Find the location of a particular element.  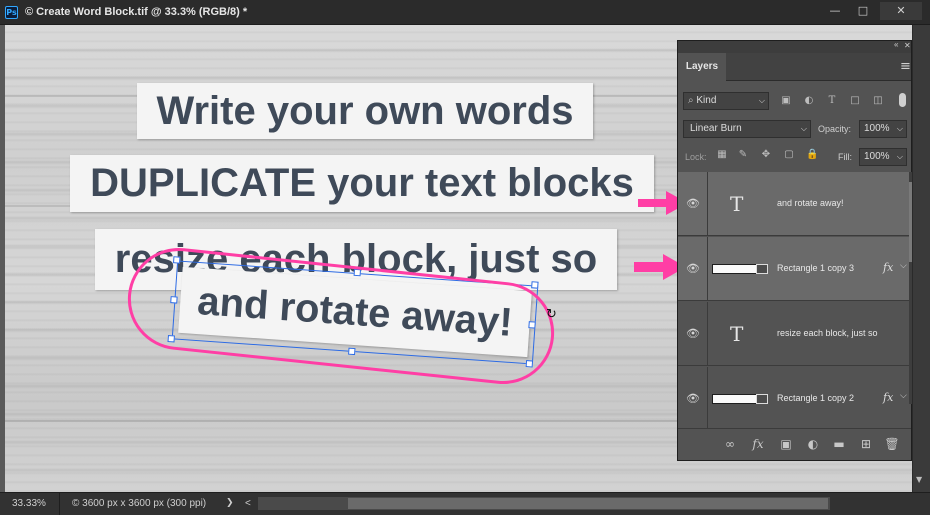

word-block-1: Write your own words is located at coordinates (365, 111).